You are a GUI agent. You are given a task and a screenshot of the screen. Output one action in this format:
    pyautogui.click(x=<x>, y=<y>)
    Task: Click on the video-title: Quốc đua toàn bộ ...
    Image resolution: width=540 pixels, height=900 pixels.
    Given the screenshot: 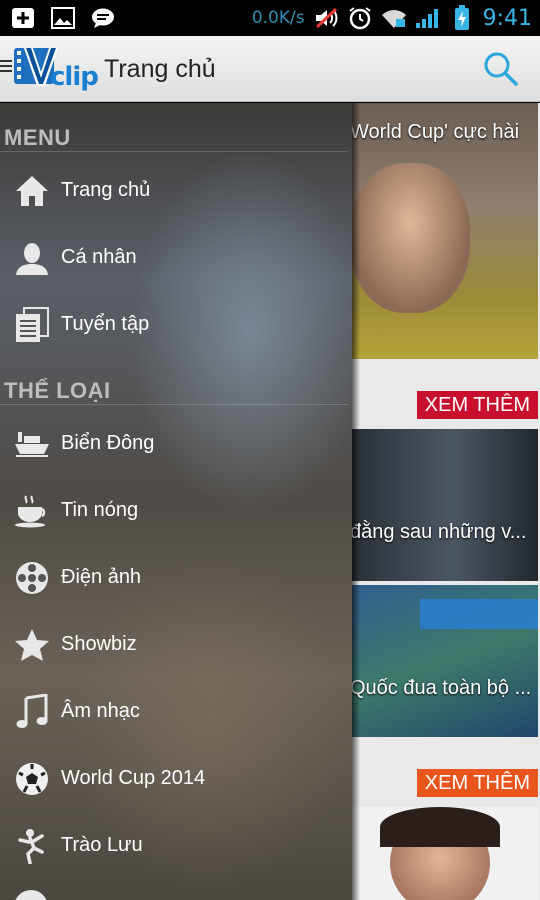 What is the action you would take?
    pyautogui.click(x=441, y=688)
    